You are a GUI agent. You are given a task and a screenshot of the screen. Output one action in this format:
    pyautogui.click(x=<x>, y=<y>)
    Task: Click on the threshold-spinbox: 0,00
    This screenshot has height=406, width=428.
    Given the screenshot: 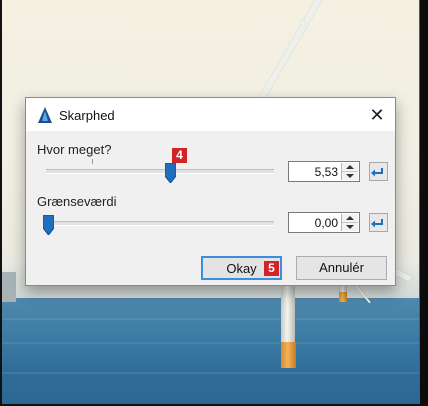 What is the action you would take?
    pyautogui.click(x=324, y=222)
    